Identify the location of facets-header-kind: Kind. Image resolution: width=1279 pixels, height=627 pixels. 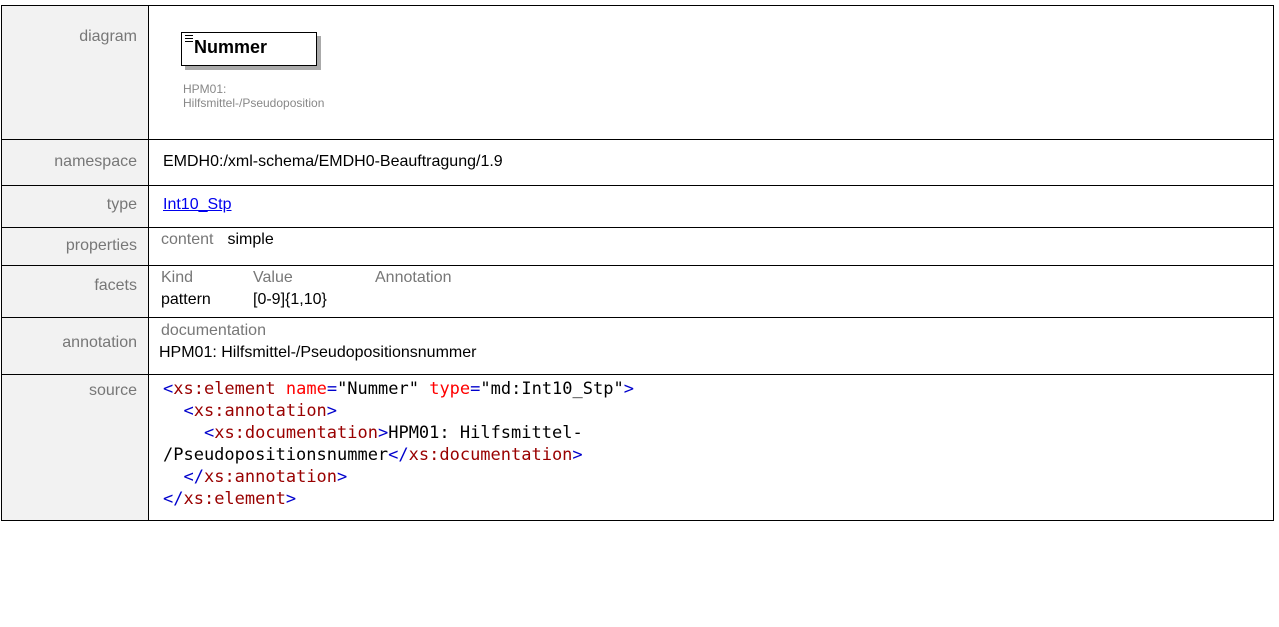
(177, 277).